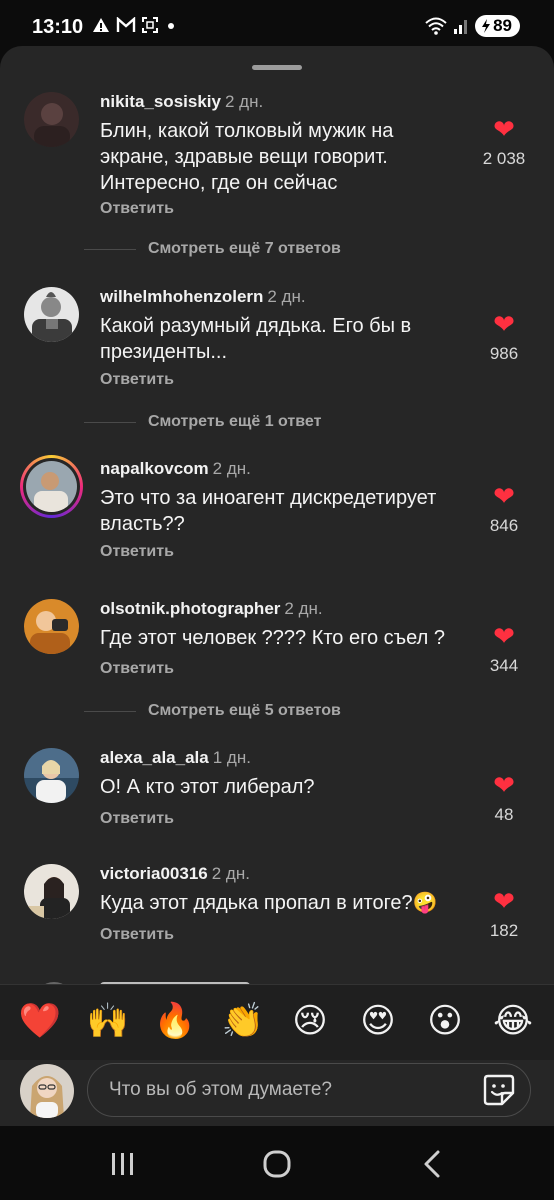 This screenshot has height=1200, width=554. What do you see at coordinates (513, 1021) in the screenshot?
I see `laughing-emoji-button: 😂` at bounding box center [513, 1021].